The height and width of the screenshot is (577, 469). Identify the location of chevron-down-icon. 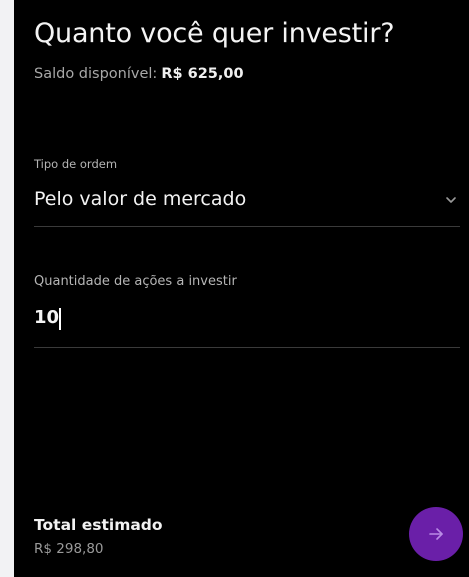
(451, 199).